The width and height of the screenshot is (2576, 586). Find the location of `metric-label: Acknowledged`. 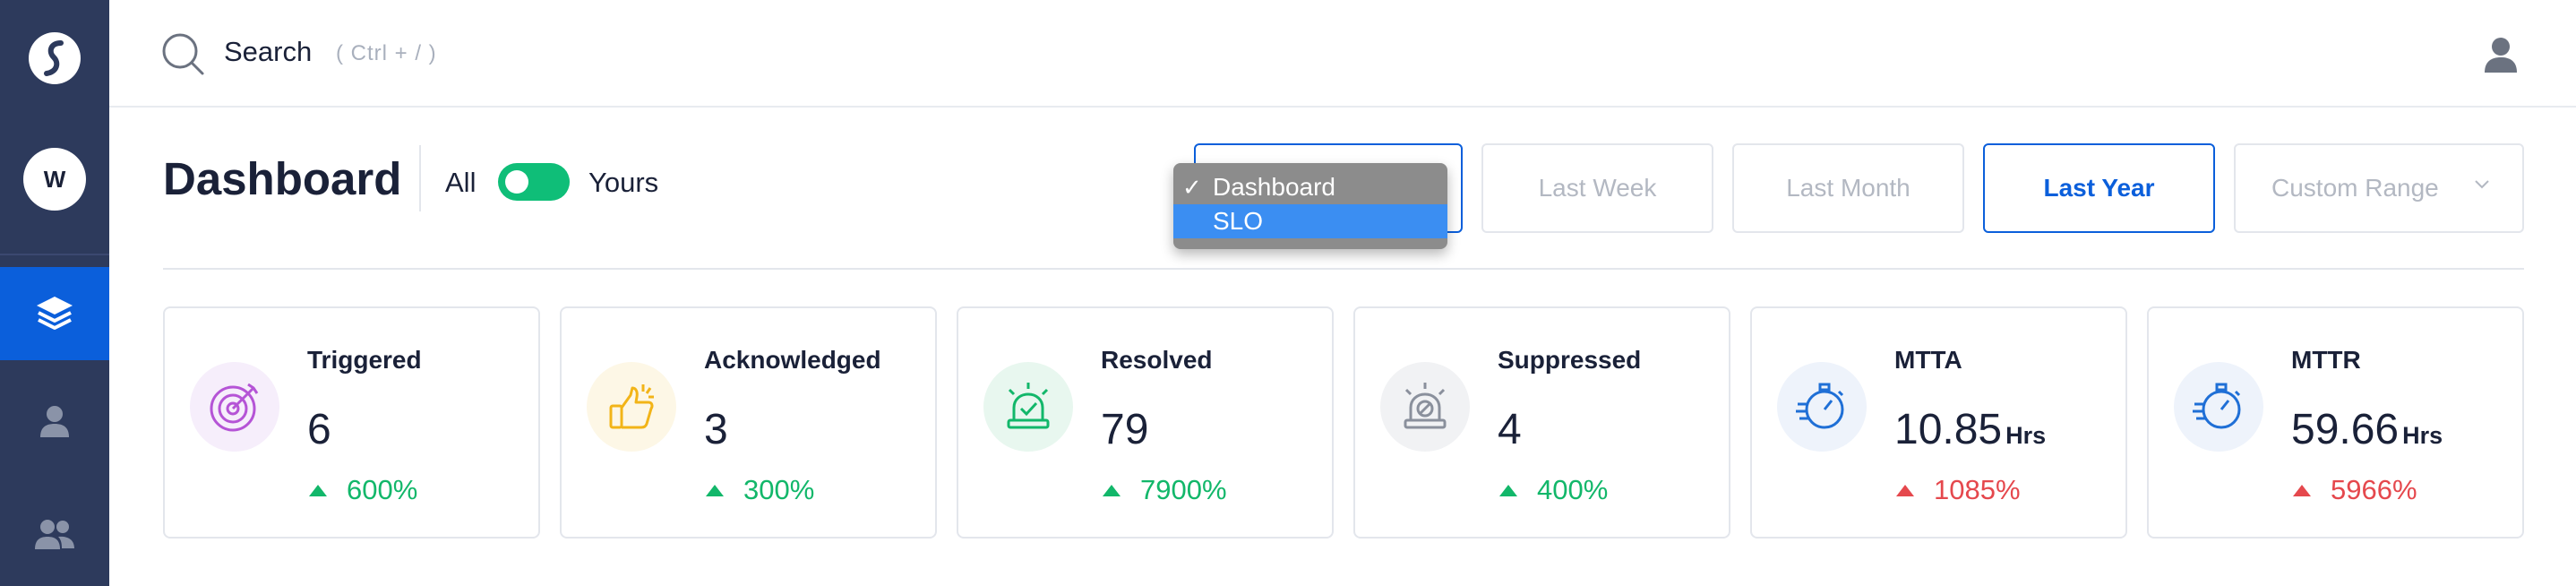

metric-label: Acknowledged is located at coordinates (792, 360).